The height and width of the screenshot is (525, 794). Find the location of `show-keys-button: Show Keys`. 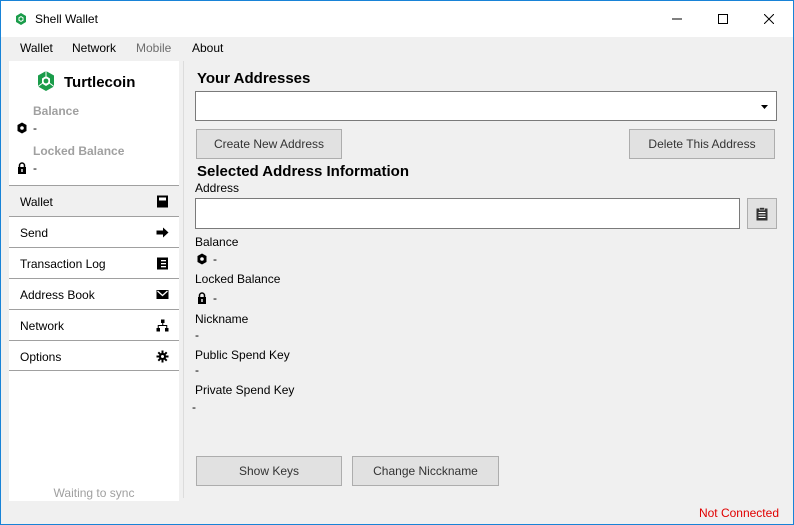

show-keys-button: Show Keys is located at coordinates (269, 471).